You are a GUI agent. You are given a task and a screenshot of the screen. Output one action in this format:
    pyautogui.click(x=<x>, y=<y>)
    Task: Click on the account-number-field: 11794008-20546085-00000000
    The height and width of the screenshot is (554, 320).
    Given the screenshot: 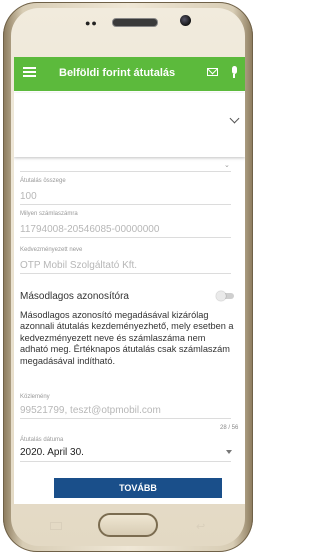 What is the action you would take?
    pyautogui.click(x=89, y=229)
    